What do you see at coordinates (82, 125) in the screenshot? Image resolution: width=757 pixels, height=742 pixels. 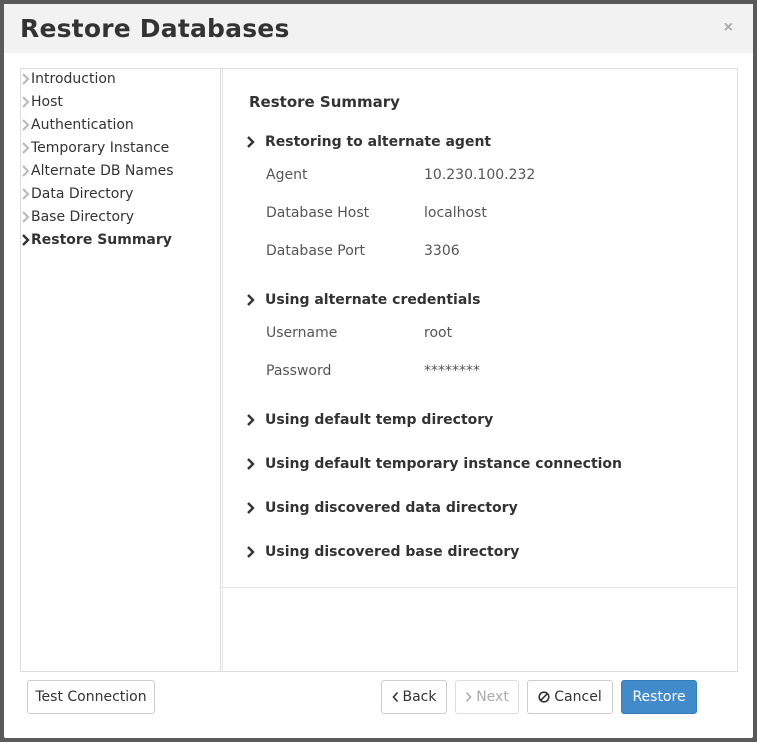 I see `sidebar-item-label: Authentication` at bounding box center [82, 125].